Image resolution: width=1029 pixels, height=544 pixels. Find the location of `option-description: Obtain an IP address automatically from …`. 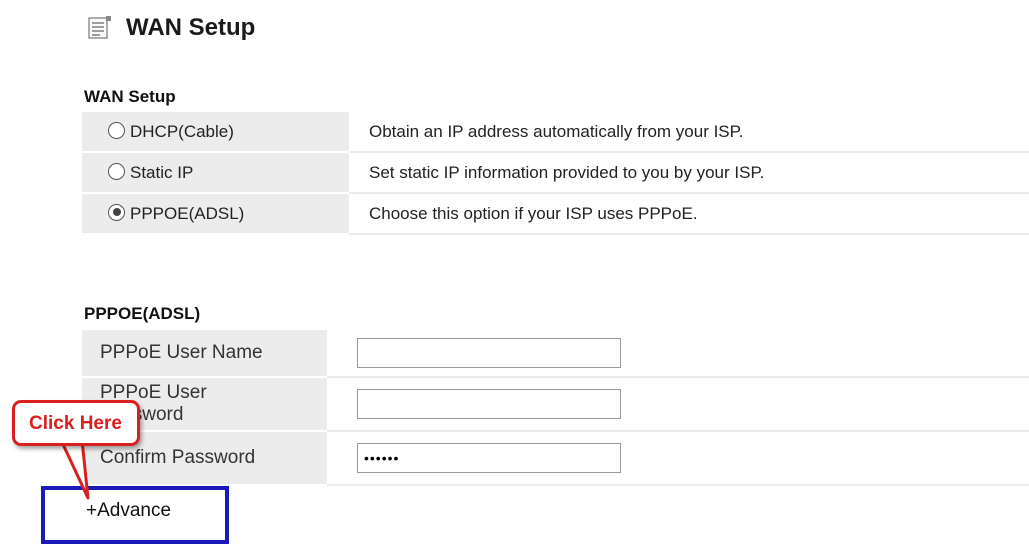

option-description: Obtain an IP address automatically from … is located at coordinates (688, 132).